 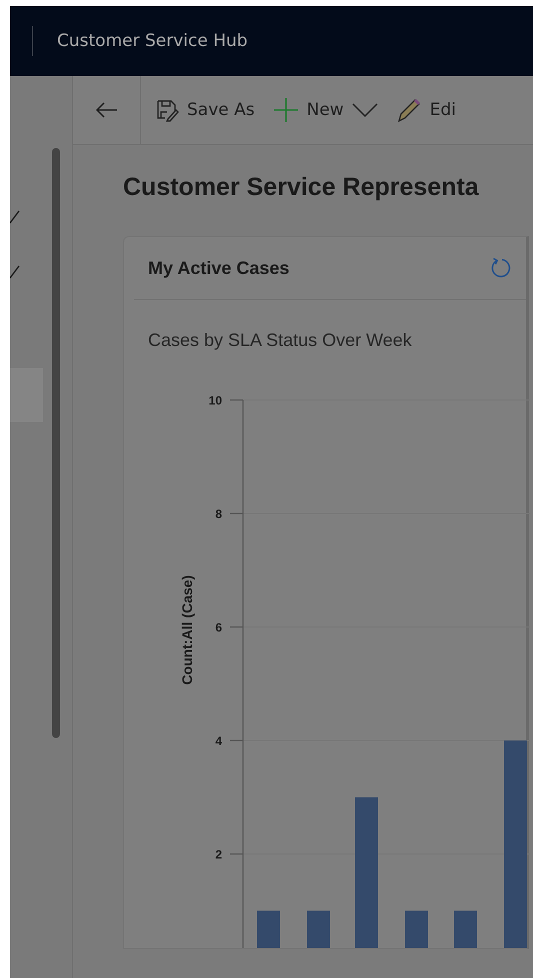 I want to click on refresh-icon, so click(x=501, y=268).